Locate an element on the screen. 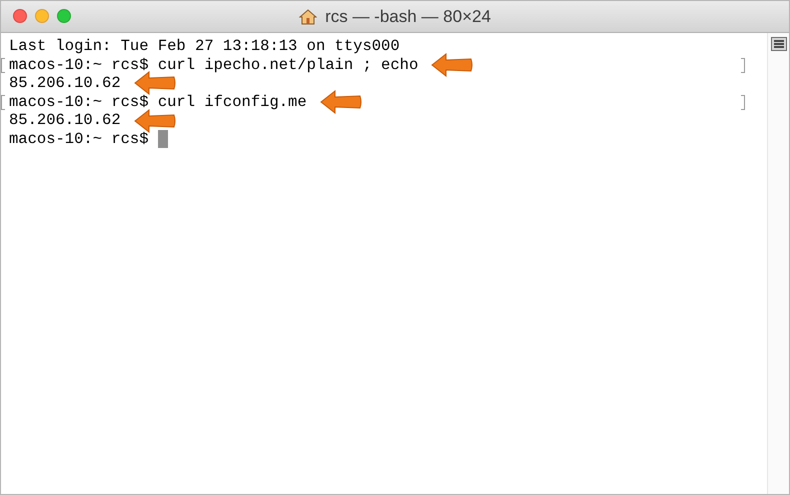 This screenshot has height=495, width=790. output-line: Last login: Tue Feb 27 13:18:13 on ttys000 is located at coordinates (204, 46).